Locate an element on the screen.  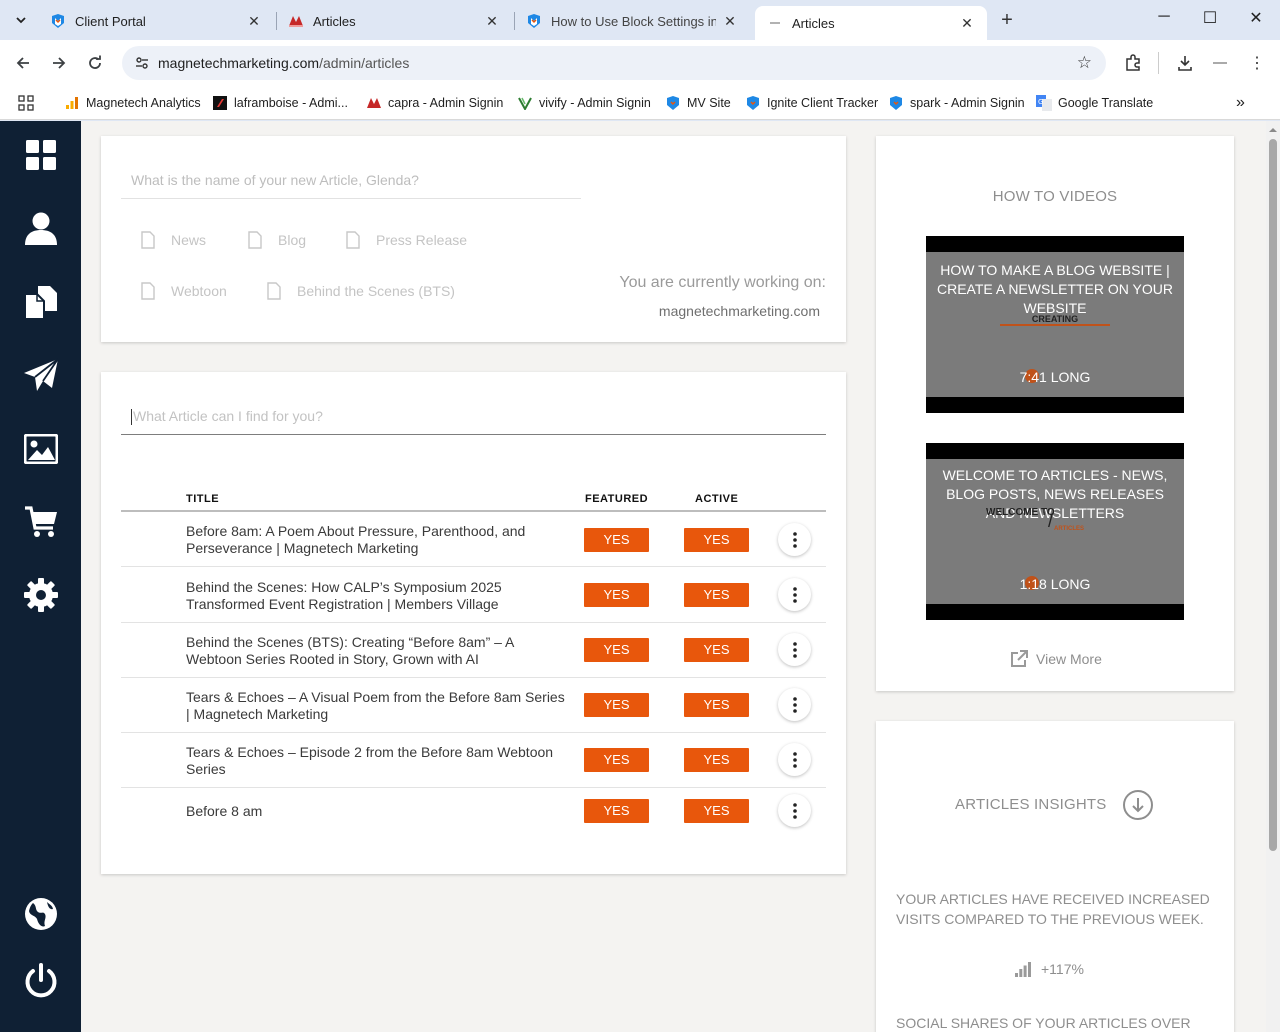
article-search-input: What Article can I find for you? is located at coordinates (473, 418).